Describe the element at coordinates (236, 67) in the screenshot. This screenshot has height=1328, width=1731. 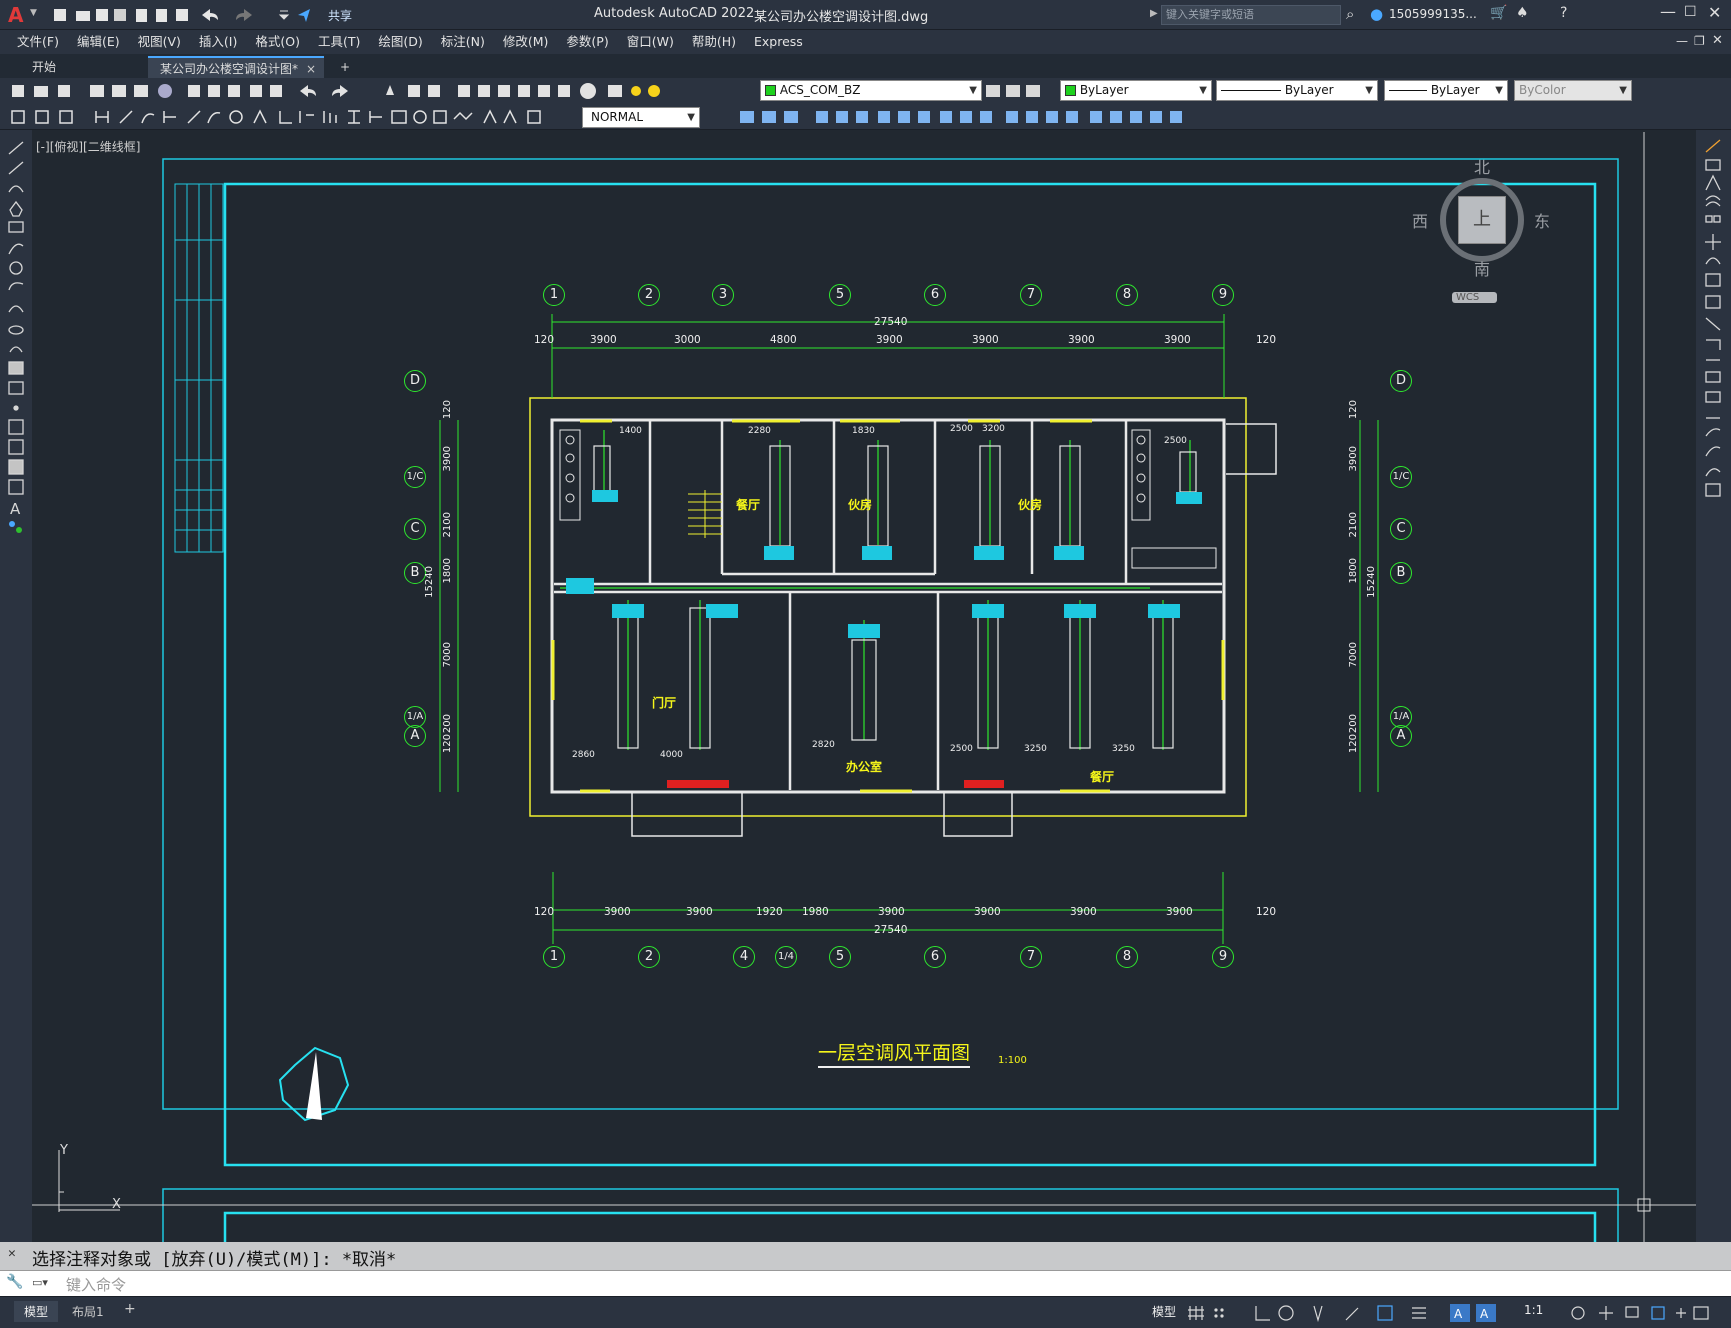
I see `tab-drawing: 某公司办公楼空调设计图* ×` at that location.